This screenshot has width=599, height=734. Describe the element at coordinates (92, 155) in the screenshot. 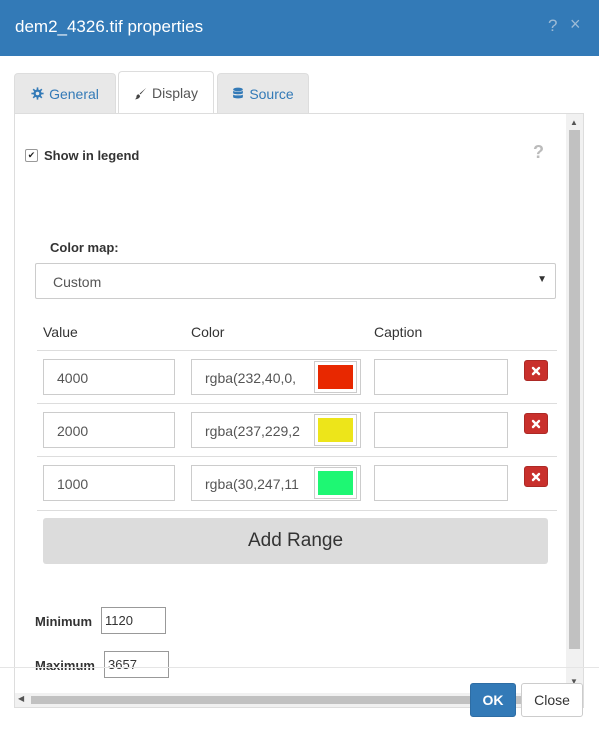

I see `show-in-legend-label: Show in legend` at that location.